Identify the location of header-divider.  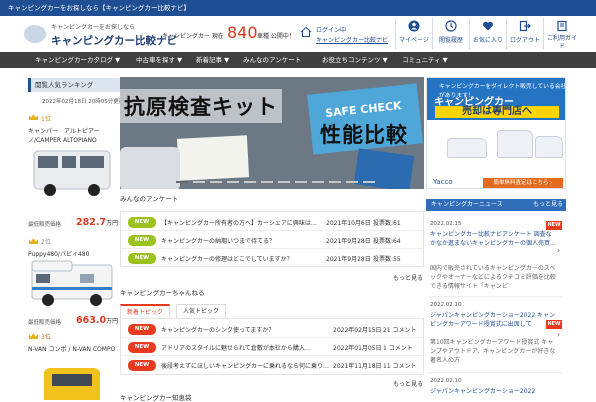
(543, 33).